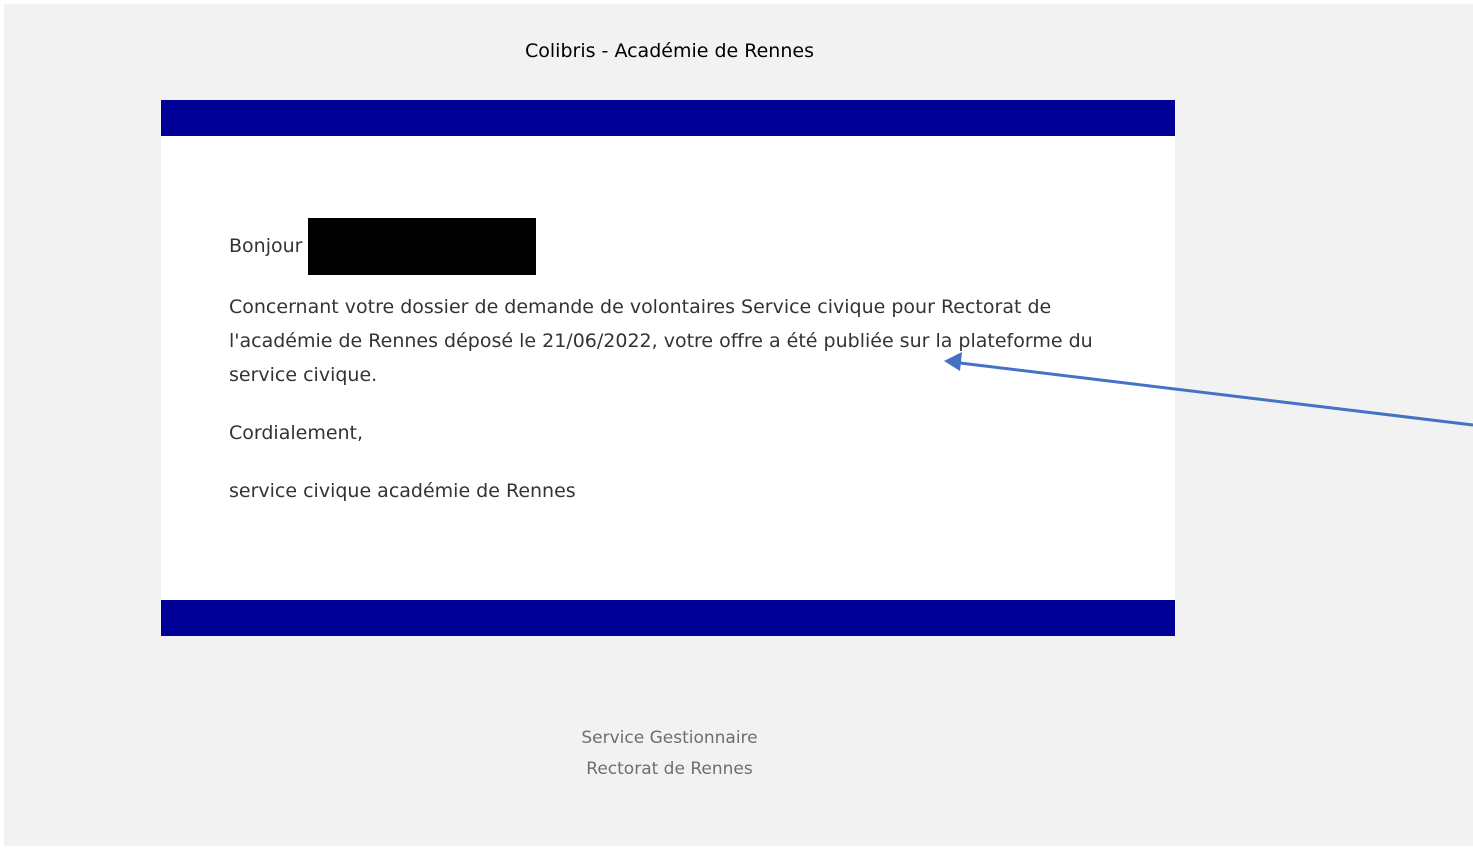 This screenshot has height=850, width=1473. I want to click on footer-band, so click(668, 618).